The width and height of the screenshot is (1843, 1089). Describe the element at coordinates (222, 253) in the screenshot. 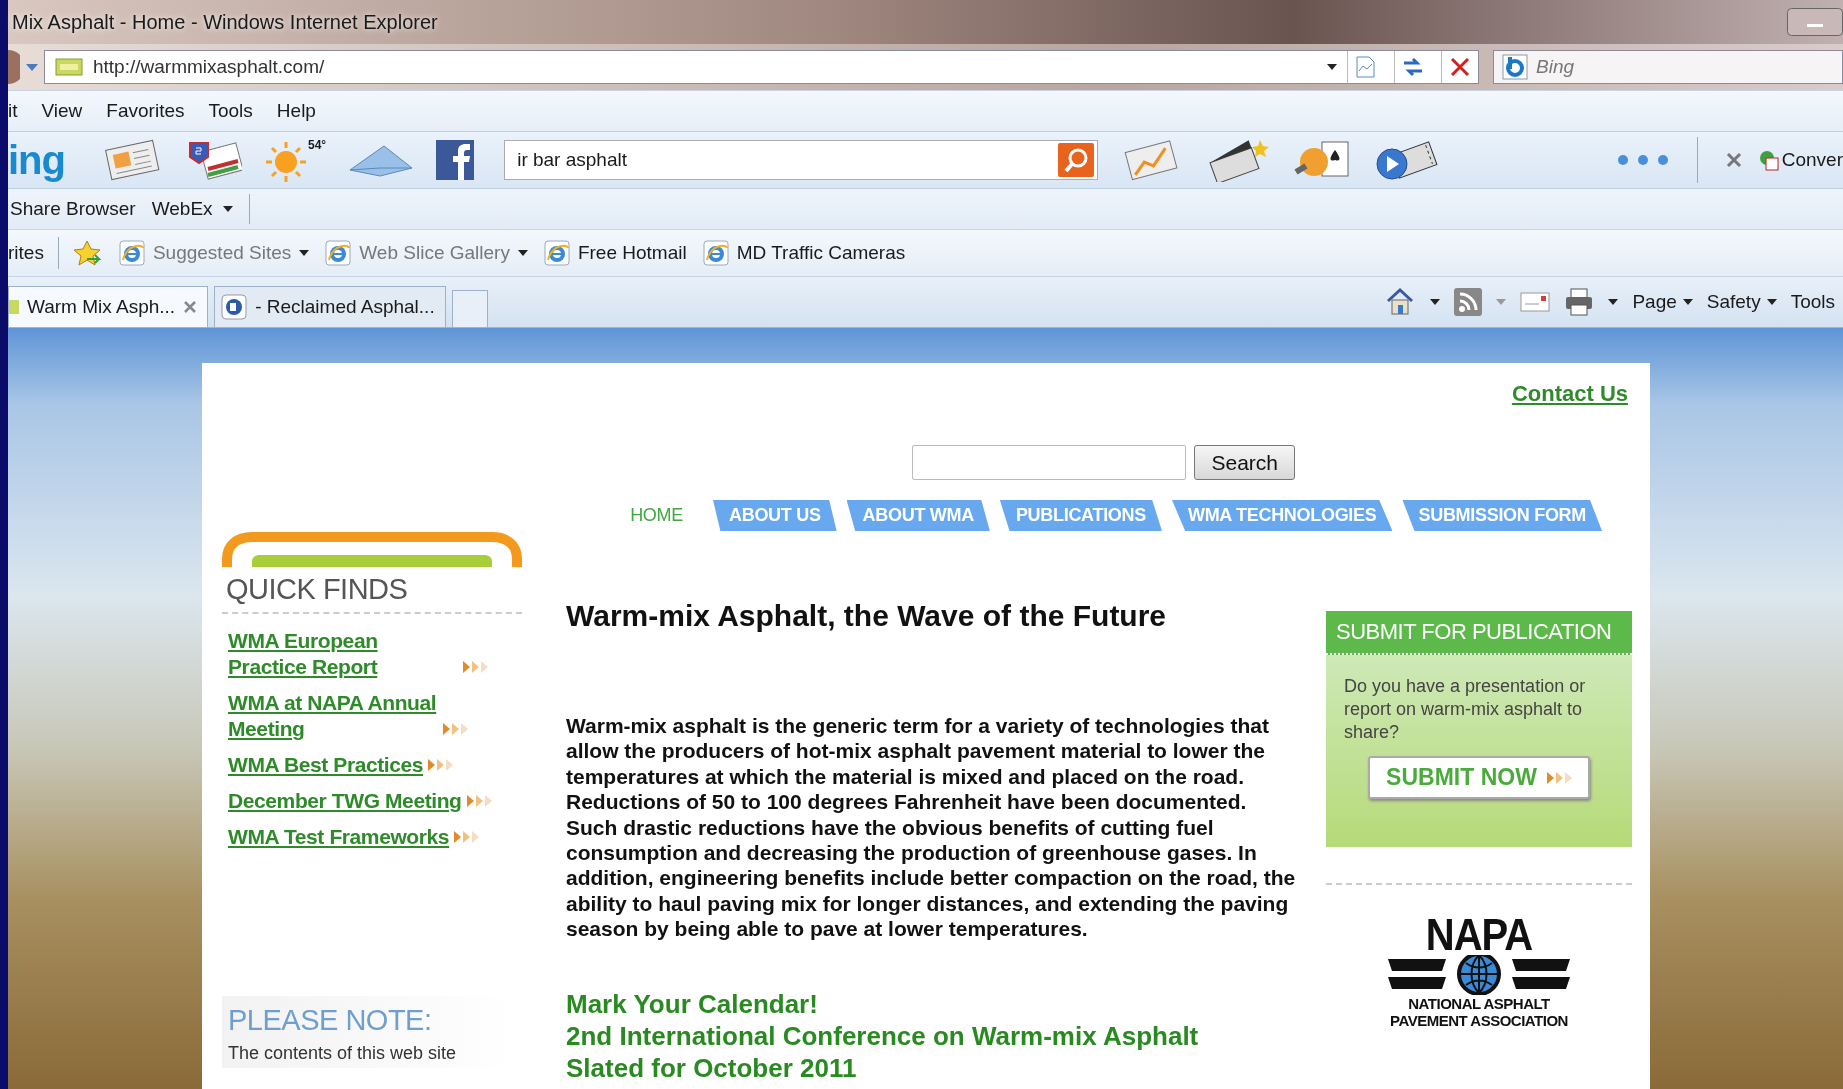

I see `favorites-link: Suggested Sites` at that location.